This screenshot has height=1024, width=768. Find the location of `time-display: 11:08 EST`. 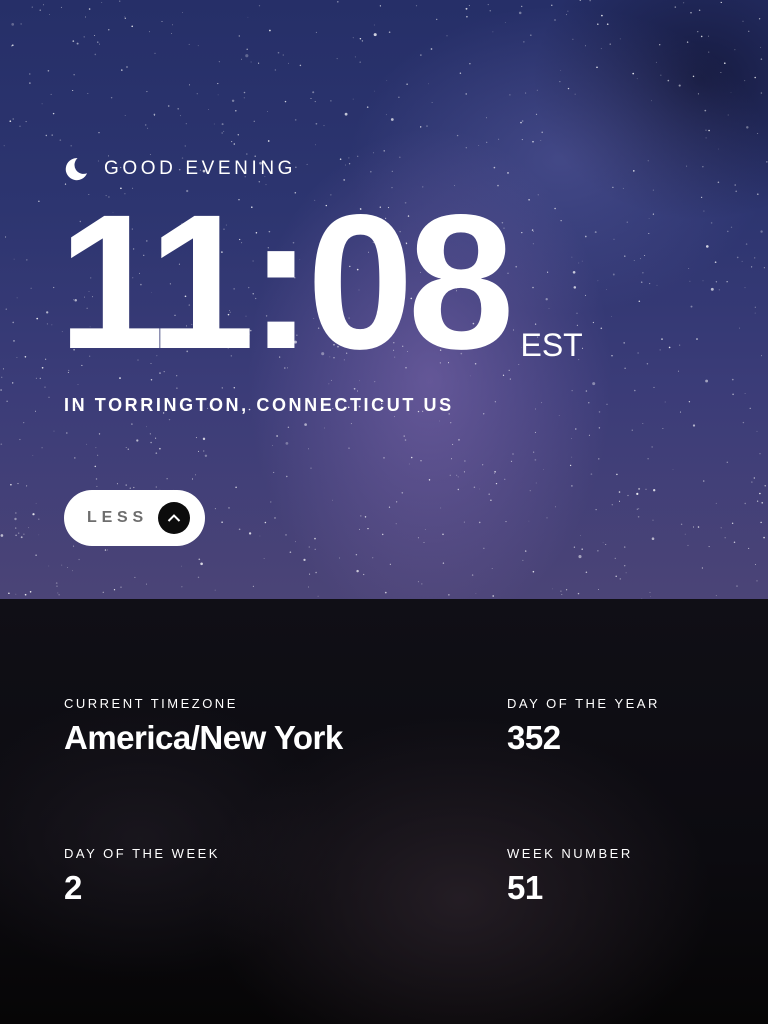

time-display: 11:08 EST is located at coordinates (320, 281).